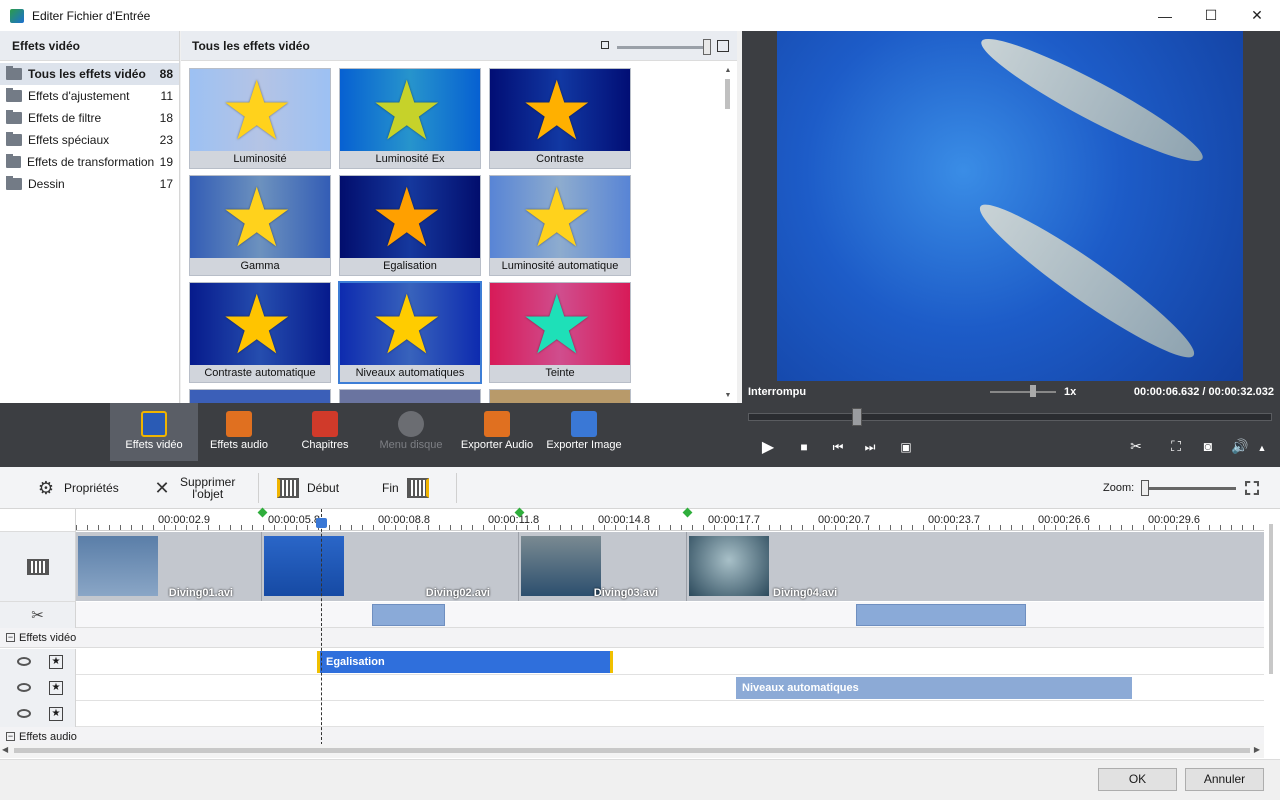 Image resolution: width=1280 pixels, height=800 pixels. Describe the element at coordinates (728, 395) in the screenshot. I see `scroll-down-icon: ▼` at that location.